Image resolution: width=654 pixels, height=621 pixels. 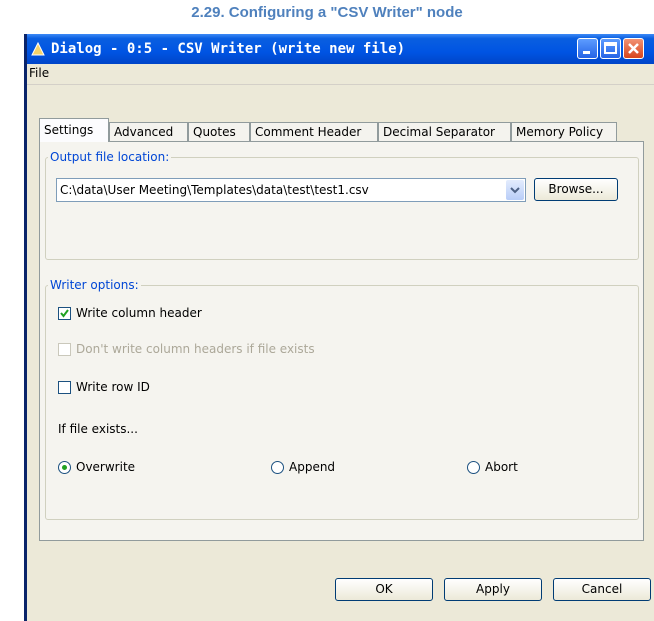 I want to click on overwrite-radio, so click(x=64, y=467).